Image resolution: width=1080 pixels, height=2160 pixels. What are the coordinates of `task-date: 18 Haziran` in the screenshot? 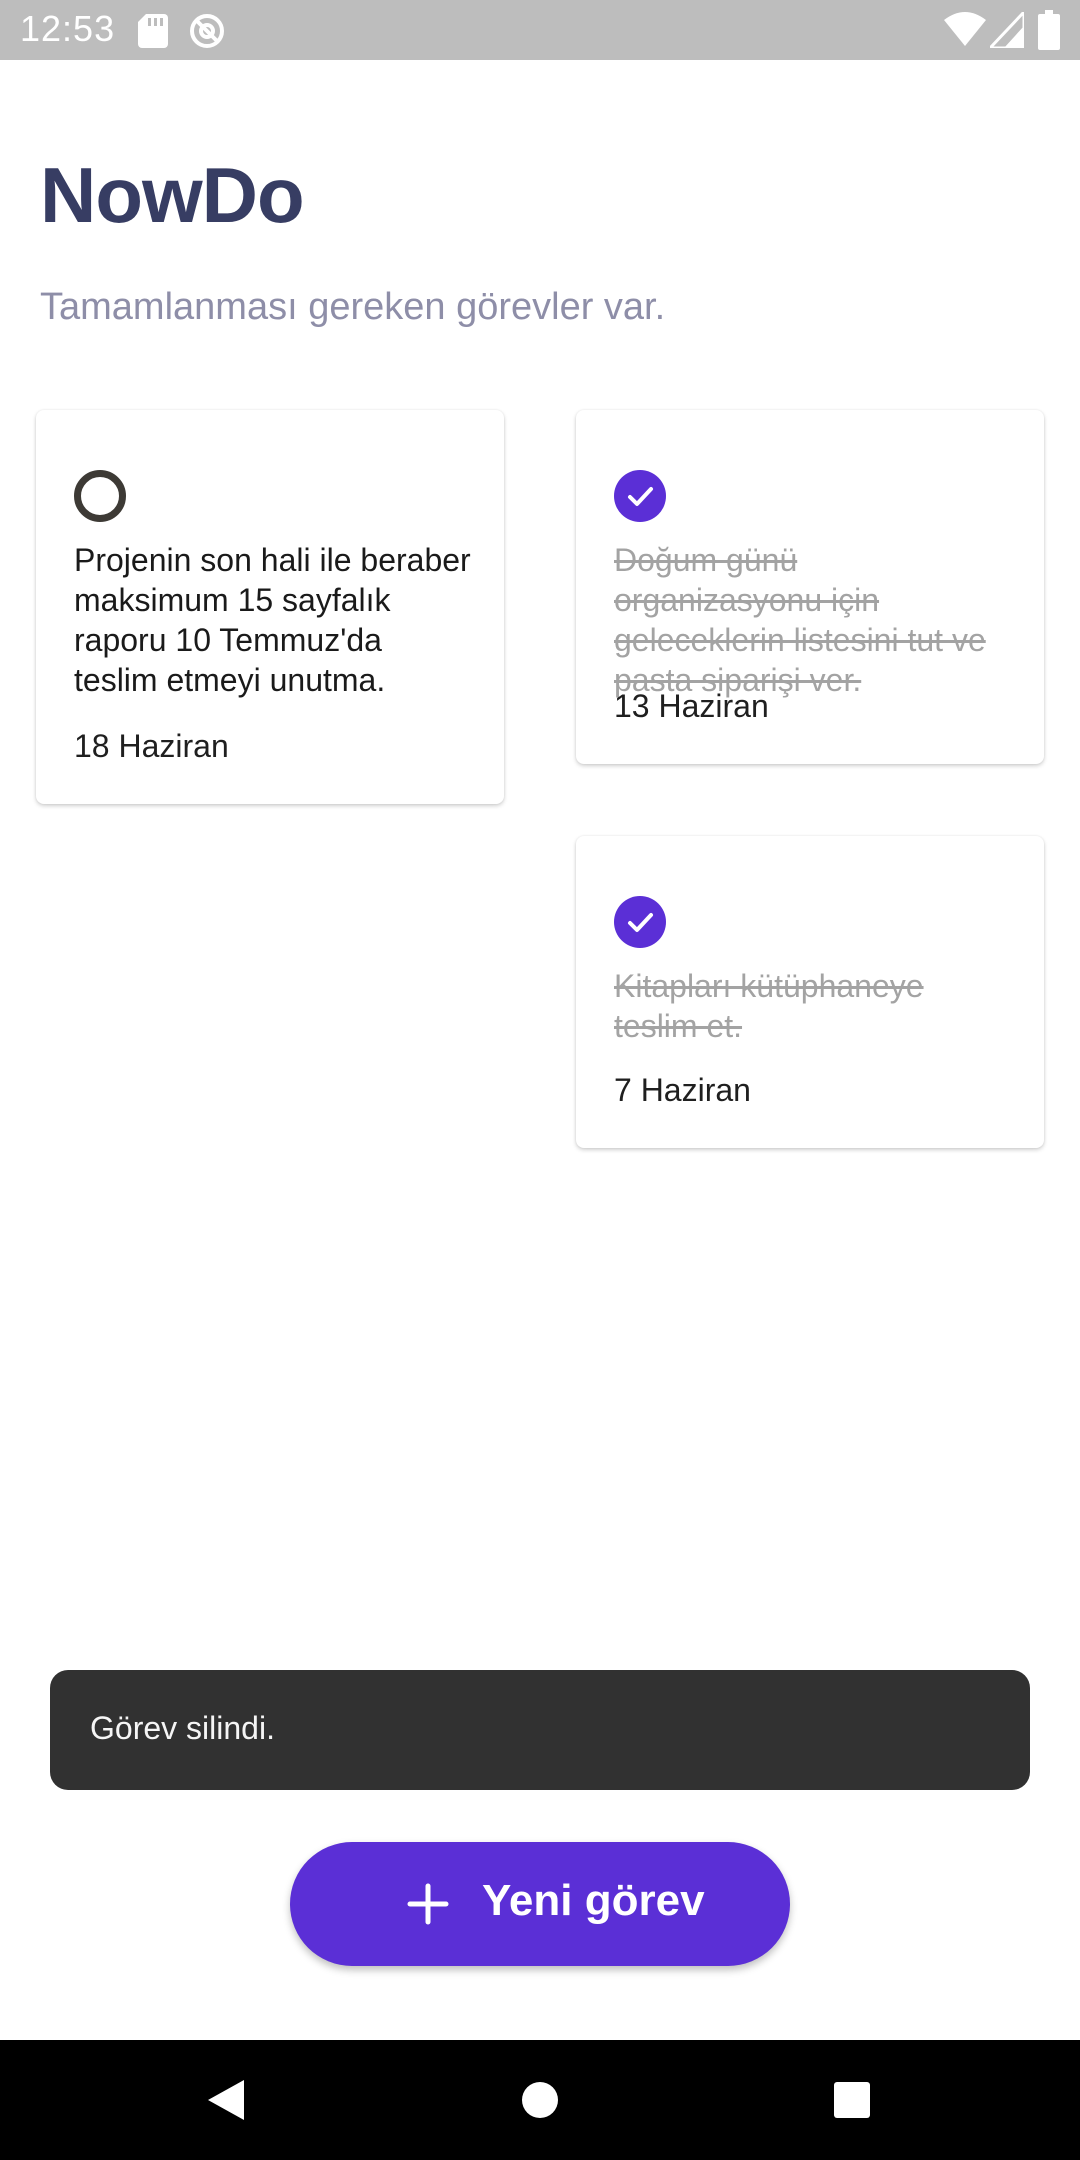 It's located at (151, 746).